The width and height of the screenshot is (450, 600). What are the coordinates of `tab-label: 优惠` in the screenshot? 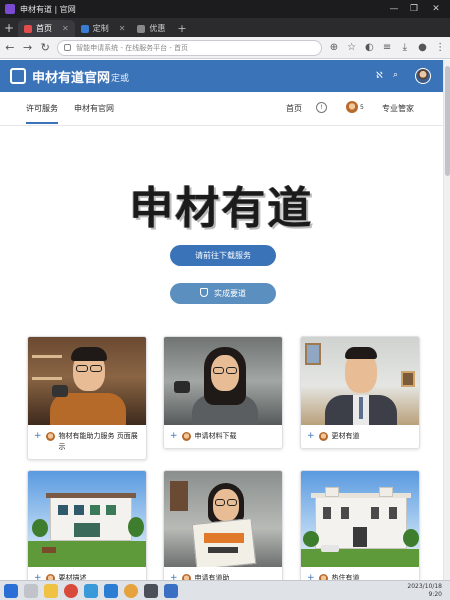 It's located at (157, 28).